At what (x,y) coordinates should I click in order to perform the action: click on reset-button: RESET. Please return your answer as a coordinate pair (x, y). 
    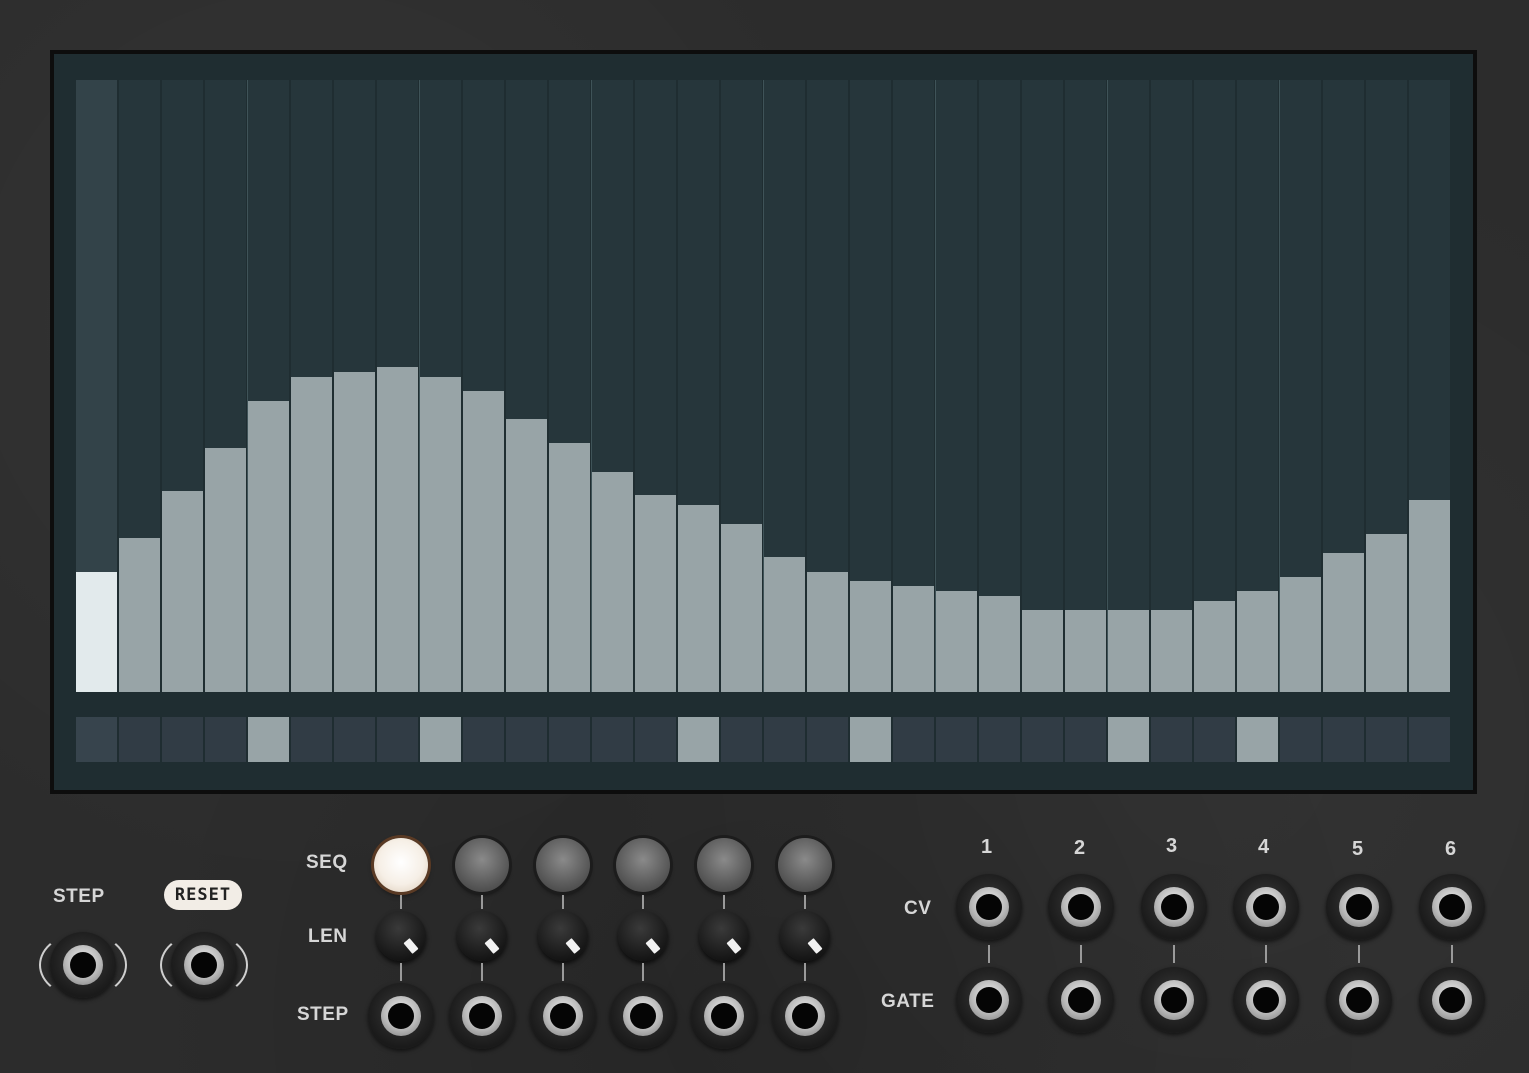
    Looking at the image, I should click on (203, 895).